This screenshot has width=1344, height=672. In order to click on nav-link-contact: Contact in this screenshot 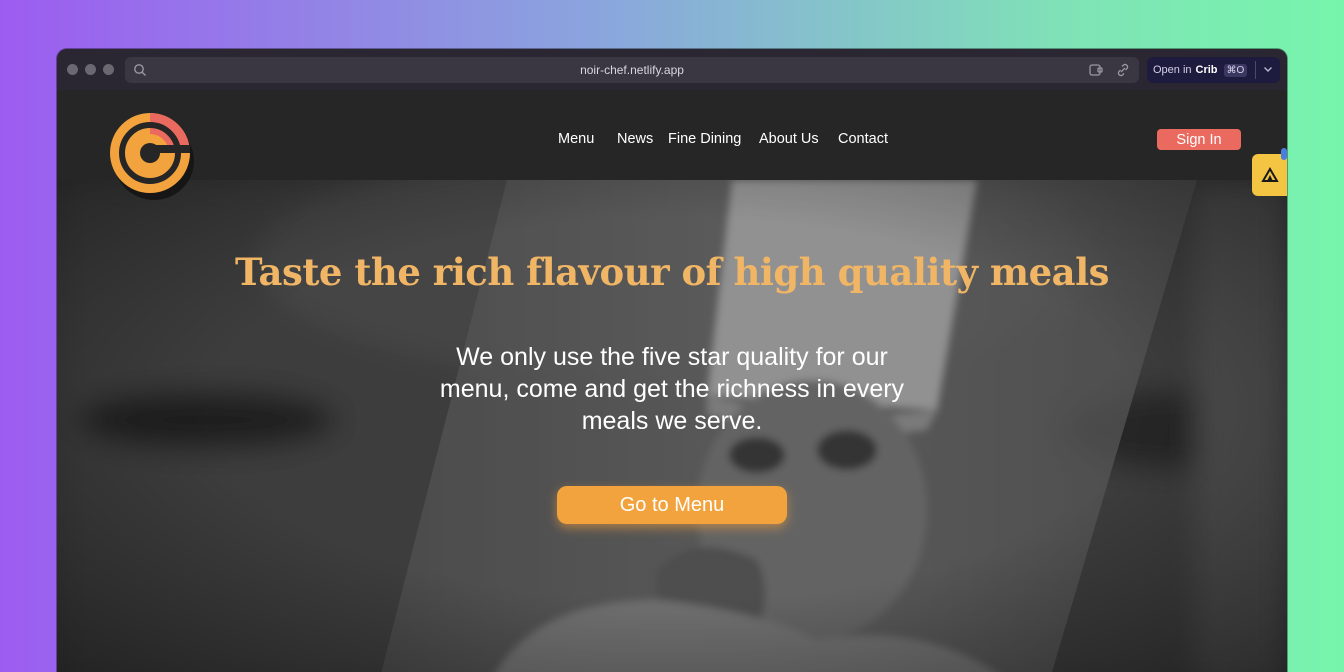, I will do `click(863, 139)`.